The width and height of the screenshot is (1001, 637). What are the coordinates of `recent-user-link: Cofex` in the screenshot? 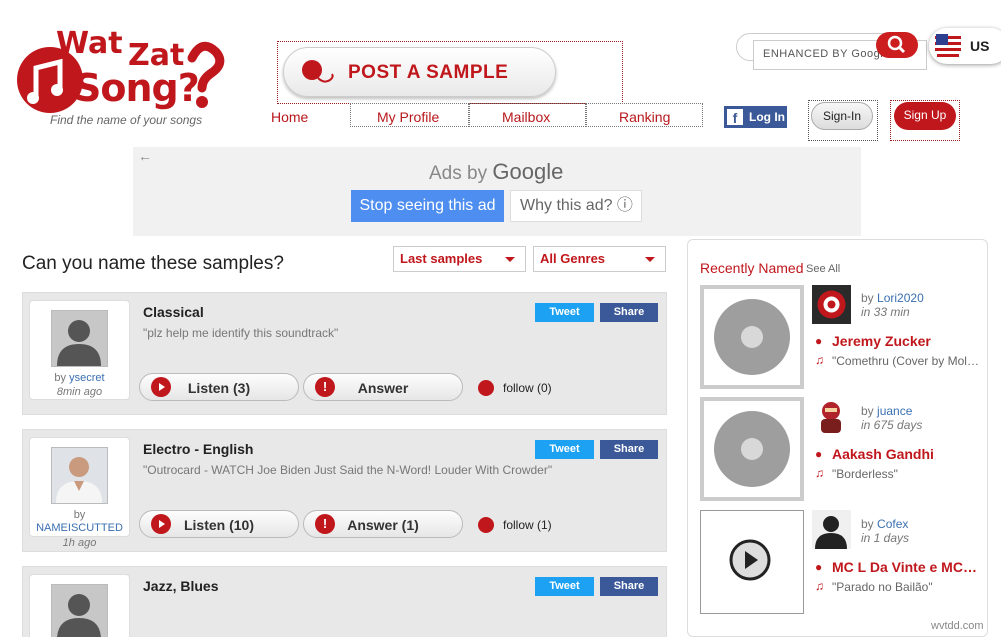 It's located at (892, 524).